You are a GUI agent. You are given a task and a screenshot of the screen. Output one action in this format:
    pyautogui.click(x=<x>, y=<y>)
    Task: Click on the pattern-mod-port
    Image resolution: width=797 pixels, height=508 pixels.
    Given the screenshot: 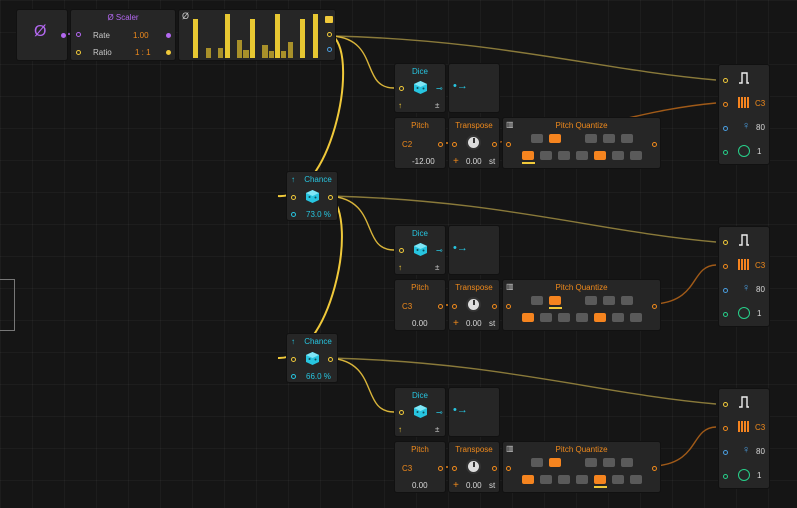 What is the action you would take?
    pyautogui.click(x=329, y=49)
    